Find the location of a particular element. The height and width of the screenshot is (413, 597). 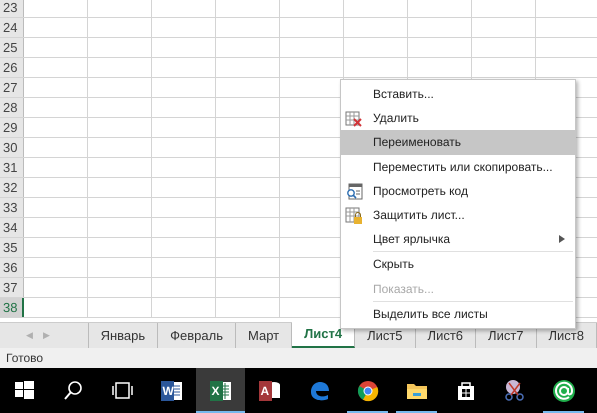

app-letter: W is located at coordinates (168, 391).